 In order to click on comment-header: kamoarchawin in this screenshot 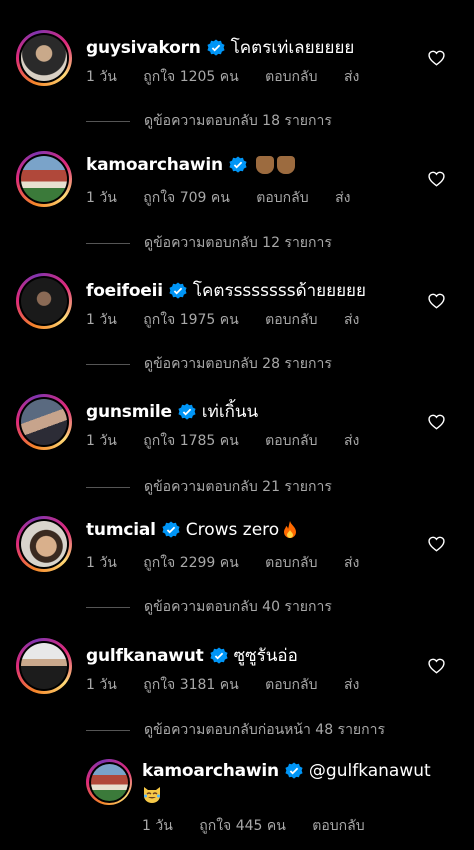, I will do `click(190, 165)`.